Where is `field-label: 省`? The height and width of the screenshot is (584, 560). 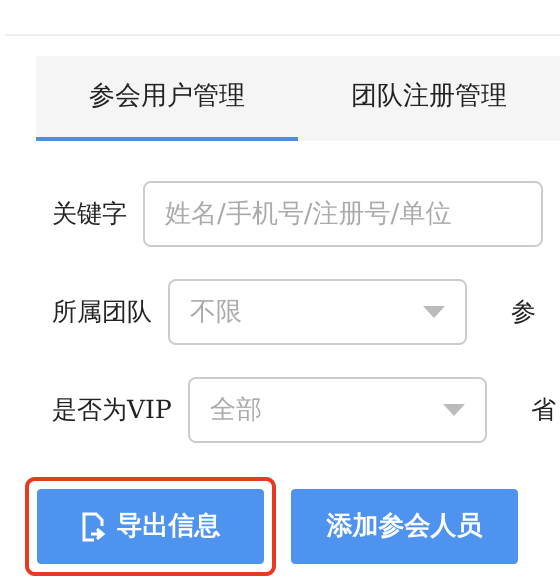 field-label: 省 is located at coordinates (543, 410).